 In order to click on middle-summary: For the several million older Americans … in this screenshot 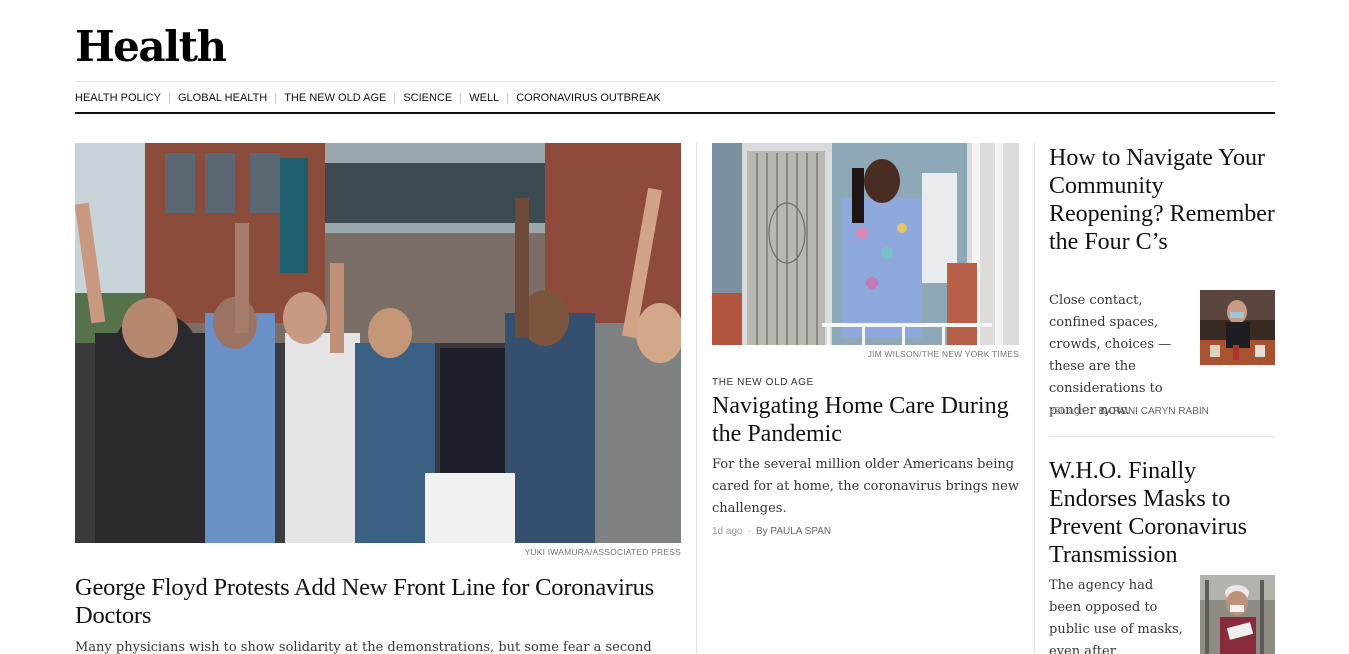, I will do `click(865, 486)`.